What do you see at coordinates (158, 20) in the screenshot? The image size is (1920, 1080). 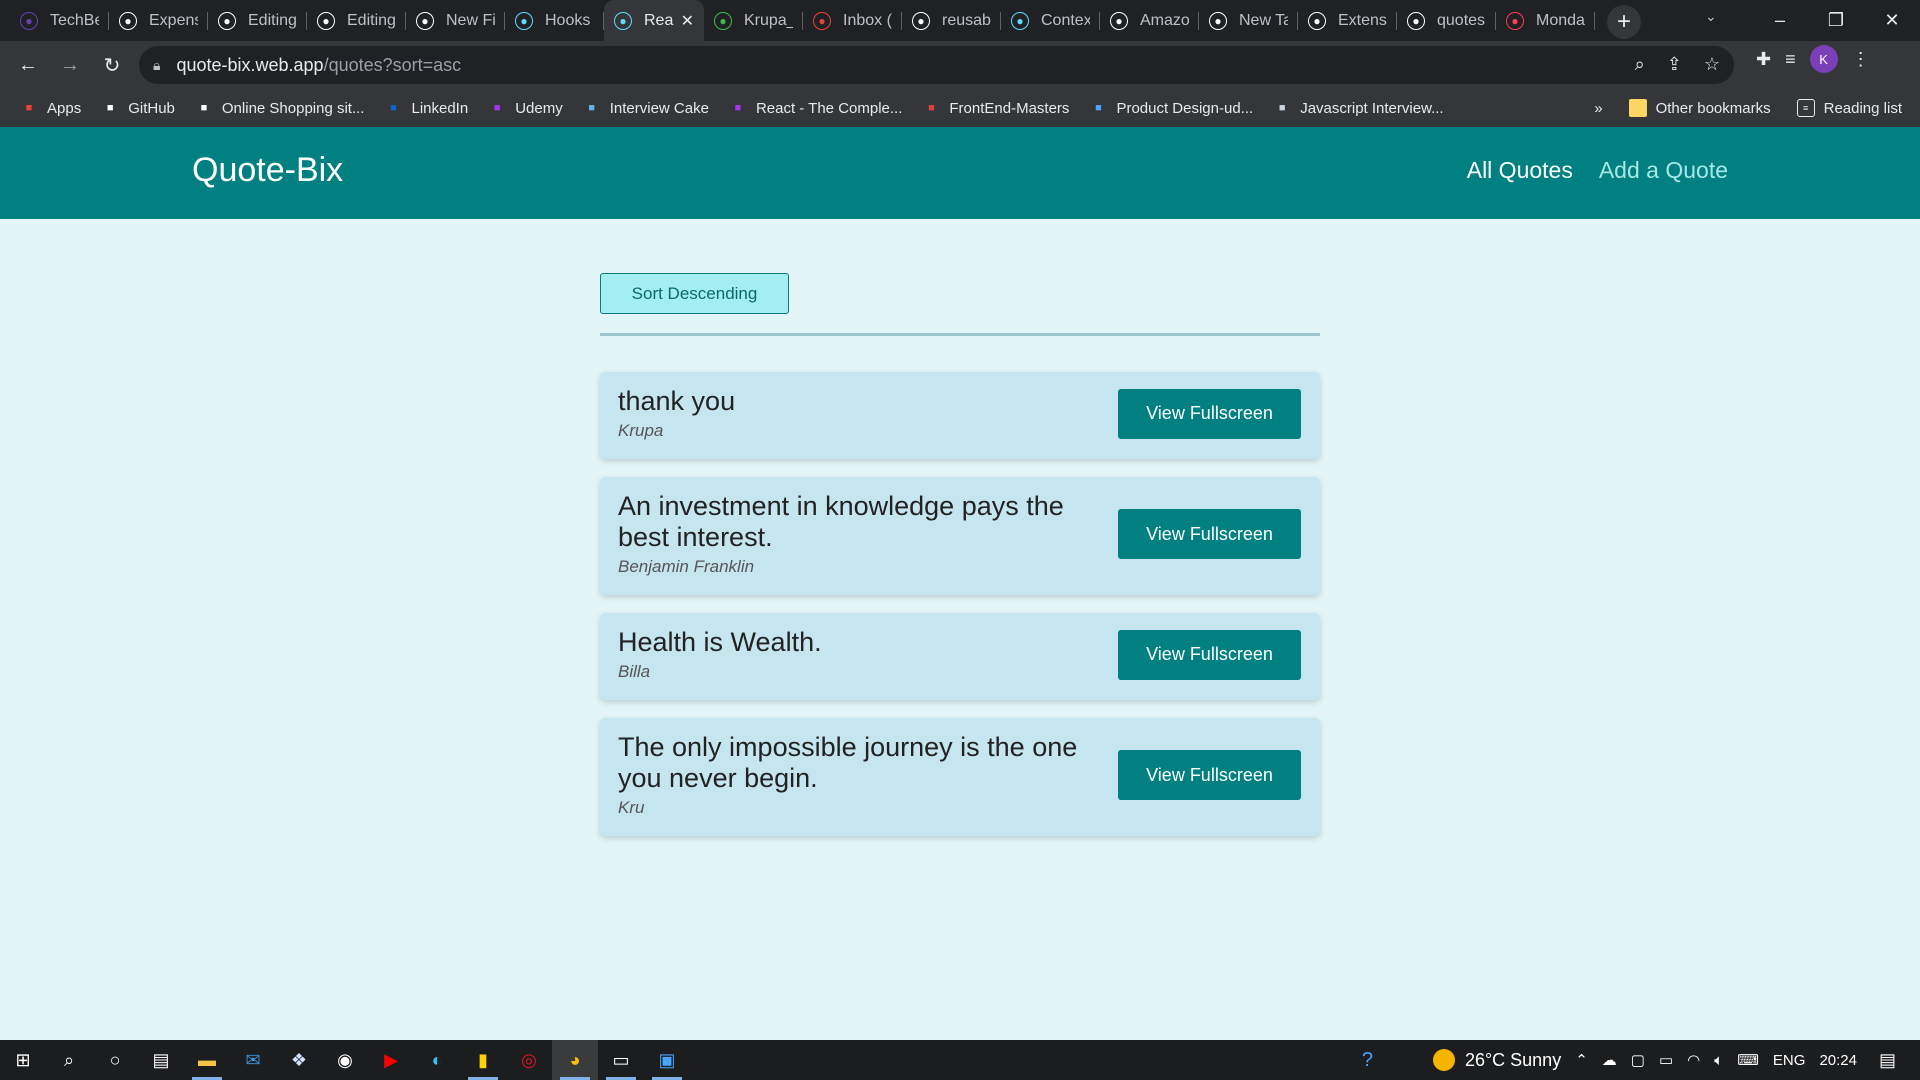 I see `browser-tab: ● Expens` at bounding box center [158, 20].